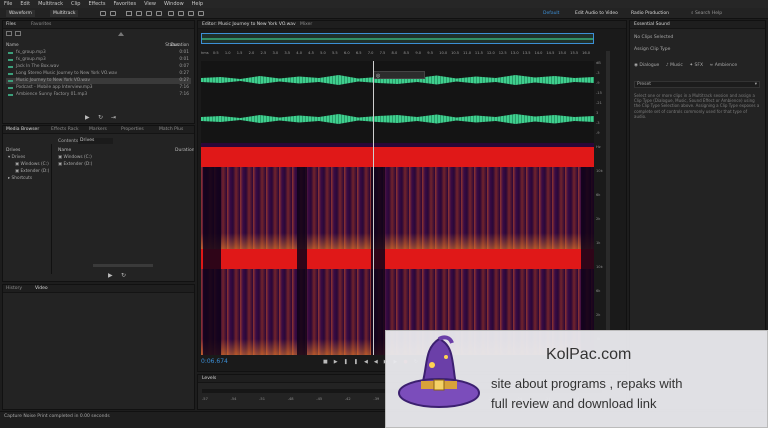 The image size is (768, 428). What do you see at coordinates (75, 4) in the screenshot?
I see `menu-clip: Clip` at bounding box center [75, 4].